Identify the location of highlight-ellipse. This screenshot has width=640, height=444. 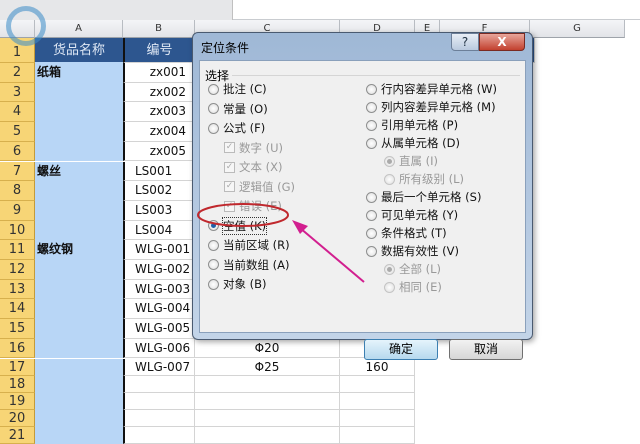
(243, 215).